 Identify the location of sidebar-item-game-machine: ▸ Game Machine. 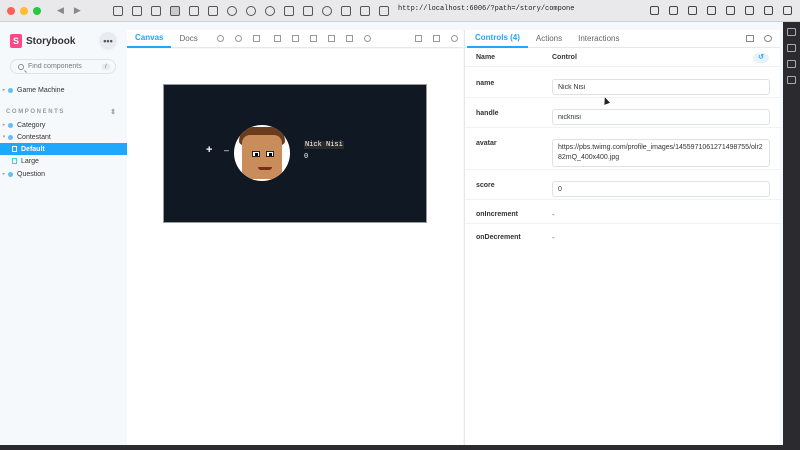
(63, 90).